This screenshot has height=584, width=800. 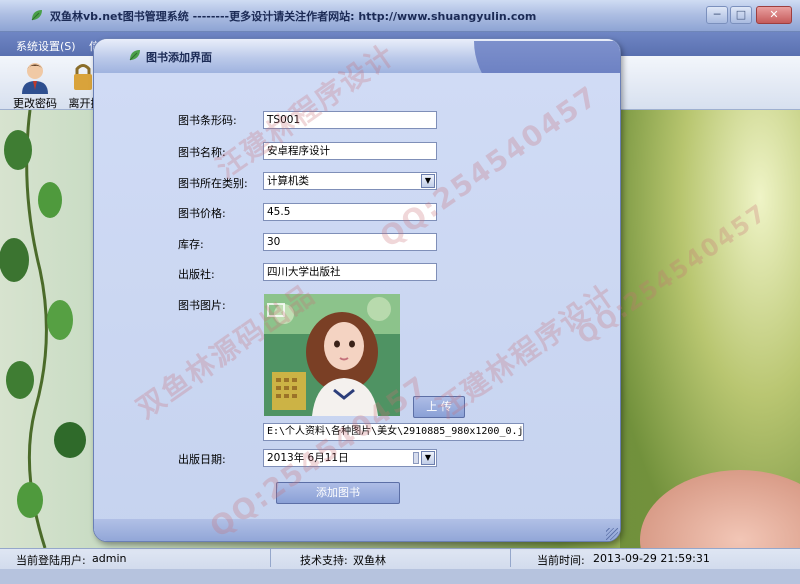 I want to click on current-user-label: 当前登陆用户:, so click(x=51, y=560).